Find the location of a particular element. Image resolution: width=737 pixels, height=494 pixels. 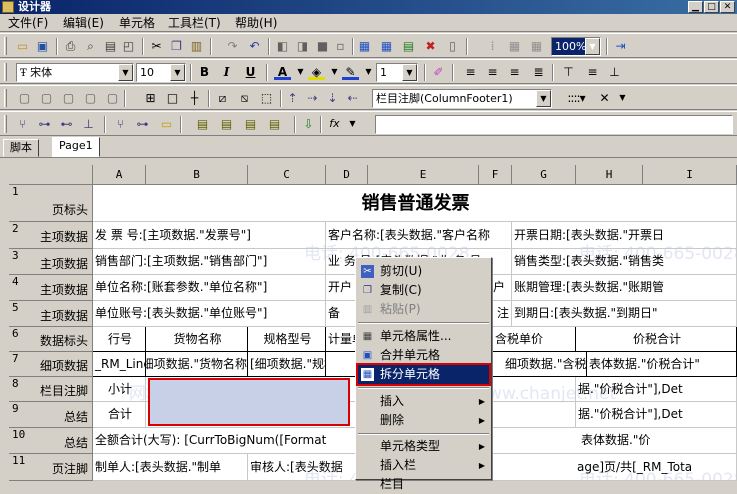

new-page-icon: ▯ is located at coordinates (452, 46).